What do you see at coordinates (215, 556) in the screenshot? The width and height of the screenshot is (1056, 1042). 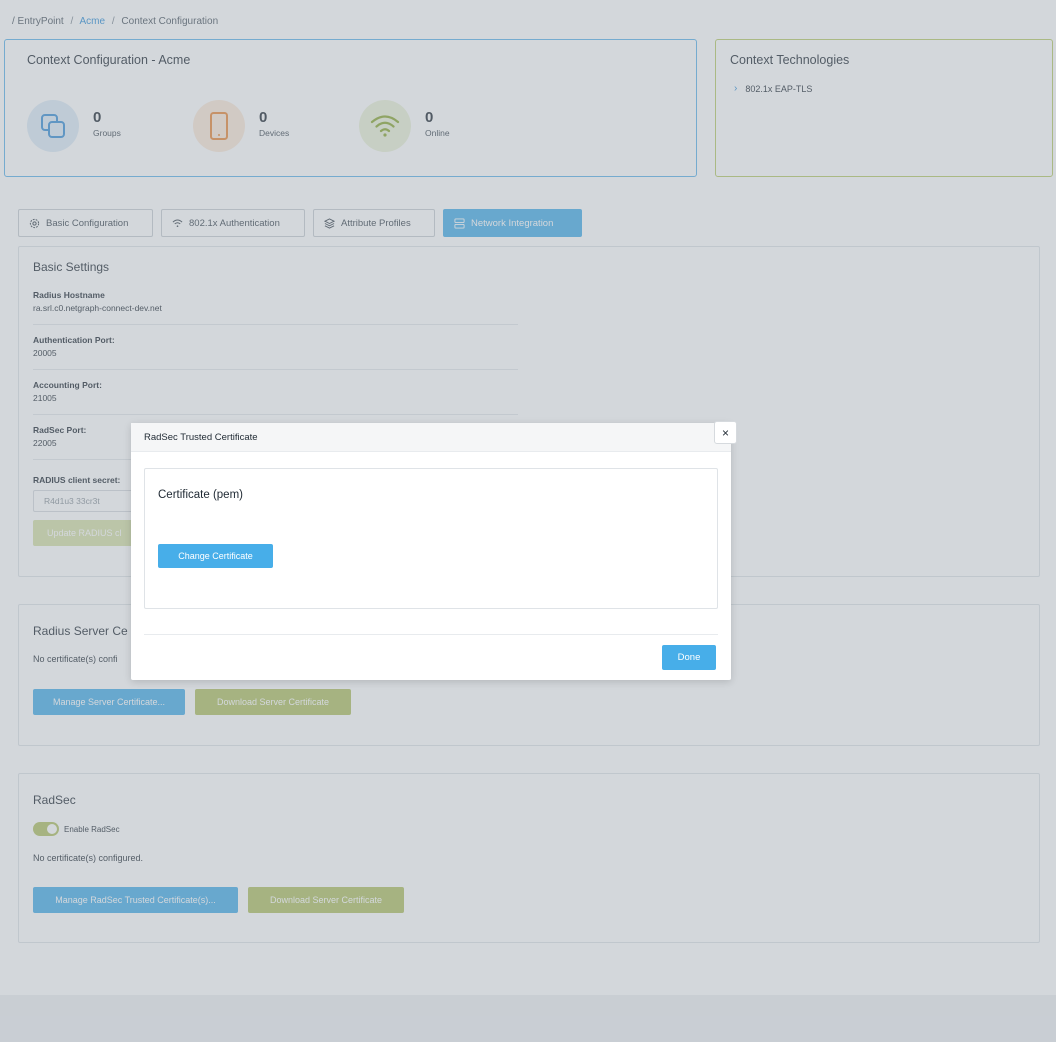 I see `change-certificate-button: Change Certificate` at bounding box center [215, 556].